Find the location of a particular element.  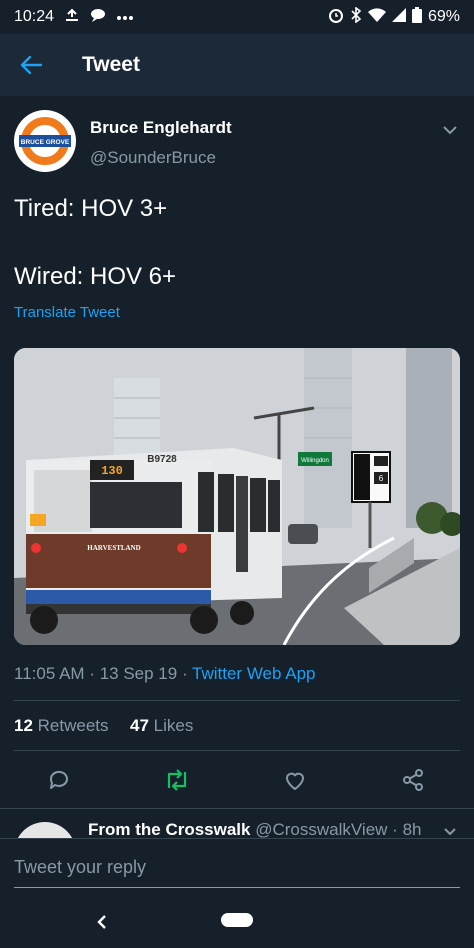

reply-tweet-preview: From the Crosswalk @CrosswalkView · 8h is located at coordinates (237, 825).